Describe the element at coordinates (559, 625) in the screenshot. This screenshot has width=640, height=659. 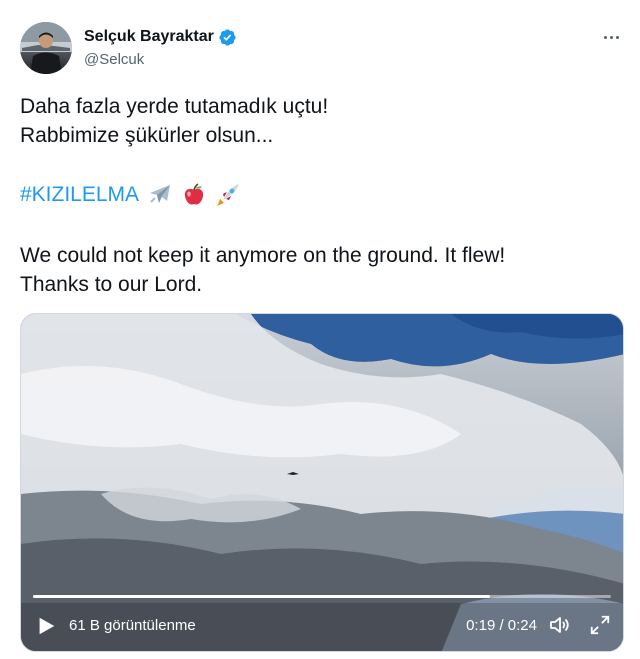
I see `volume-icon` at that location.